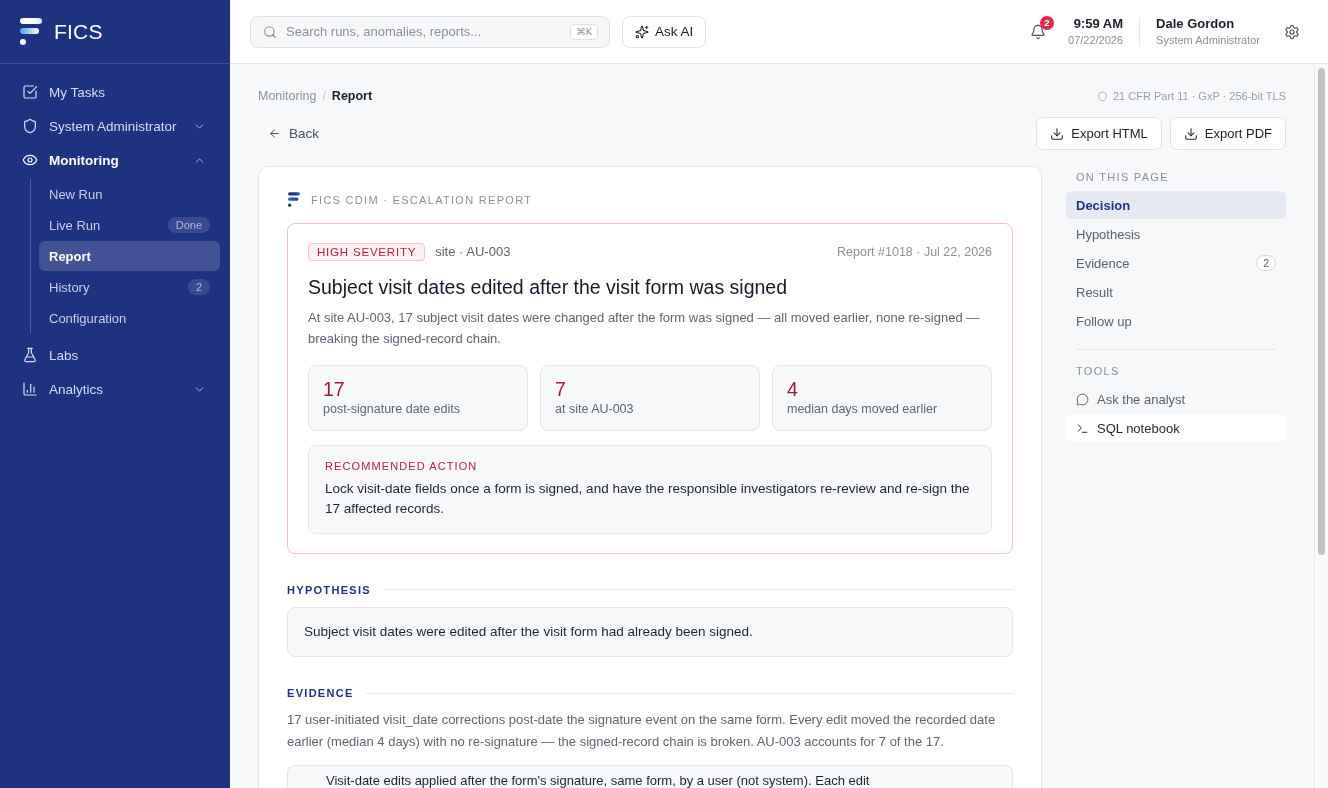  Describe the element at coordinates (329, 589) in the screenshot. I see `section-heading: HYPOTHESIS` at that location.